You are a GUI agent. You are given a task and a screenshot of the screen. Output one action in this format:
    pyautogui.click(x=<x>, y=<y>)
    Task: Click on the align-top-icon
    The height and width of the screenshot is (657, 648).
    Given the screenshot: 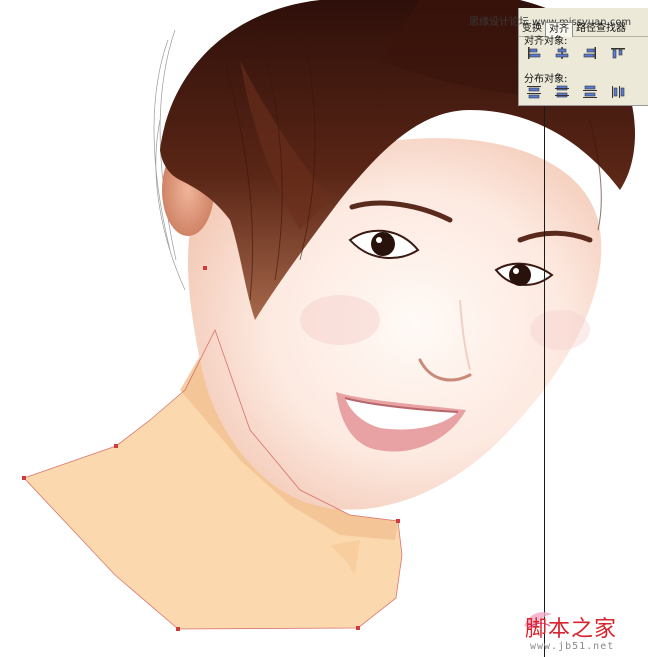 What is the action you would take?
    pyautogui.click(x=618, y=53)
    